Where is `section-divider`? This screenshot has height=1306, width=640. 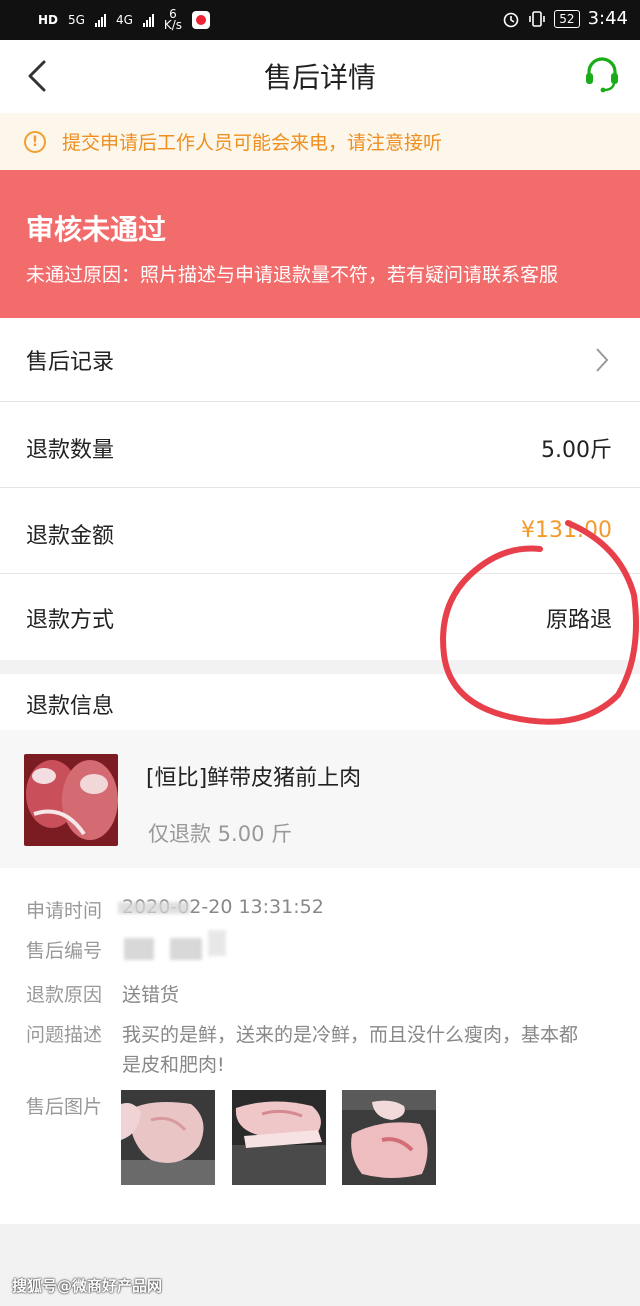
section-divider is located at coordinates (320, 667).